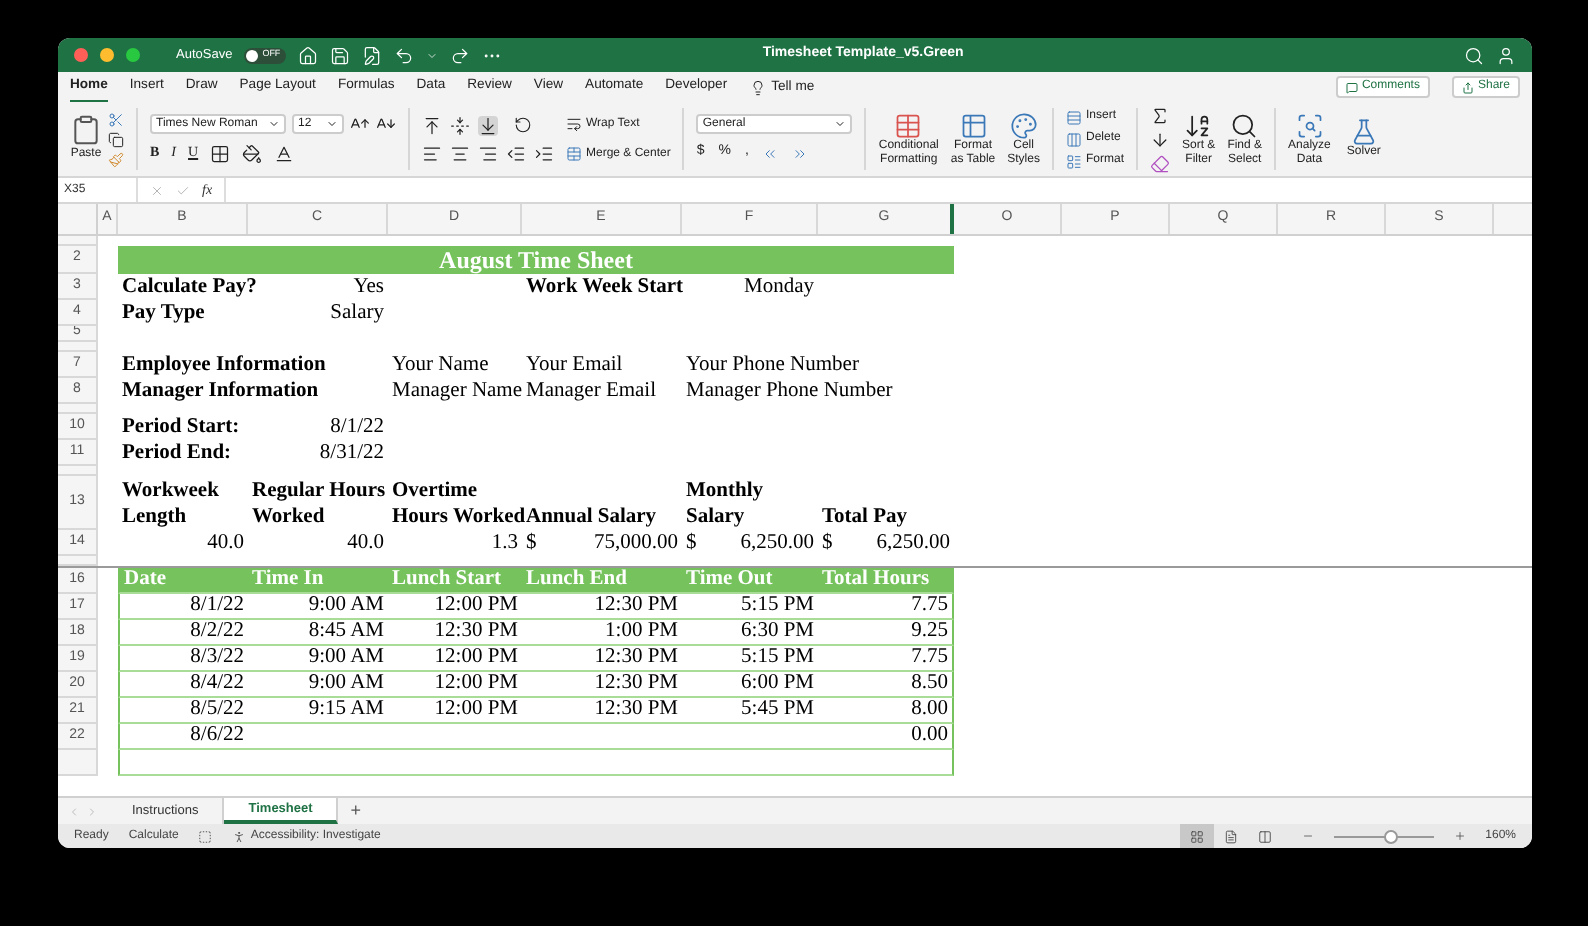  I want to click on sort-filter-icon, so click(1198, 125).